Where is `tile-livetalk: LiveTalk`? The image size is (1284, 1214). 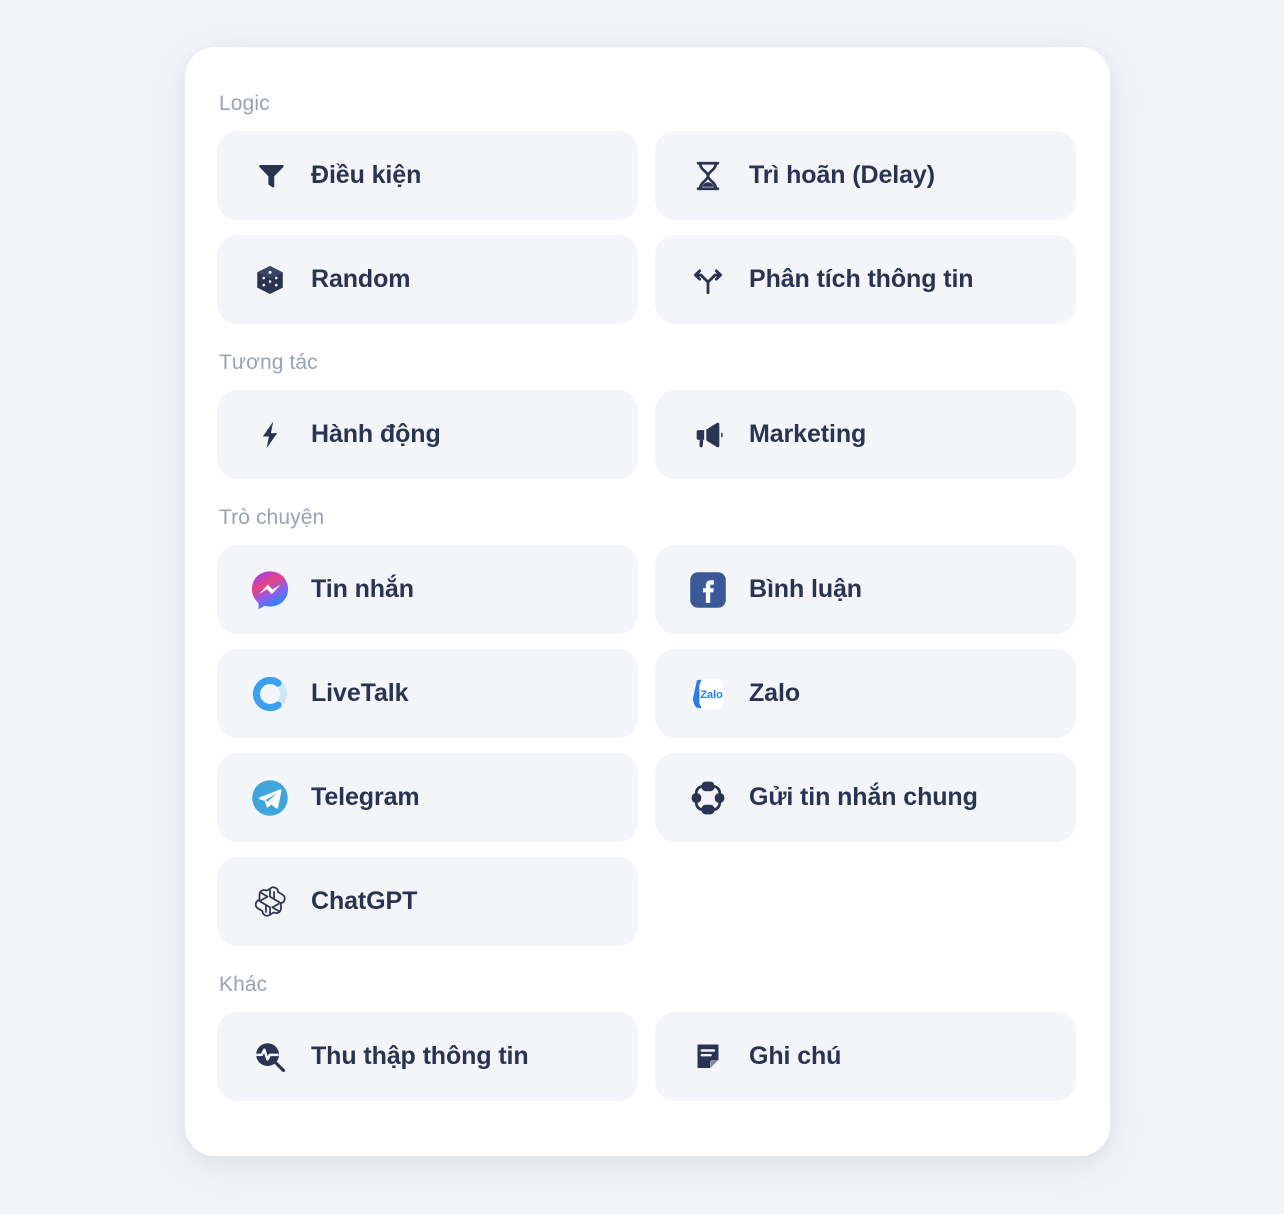 tile-livetalk: LiveTalk is located at coordinates (427, 693).